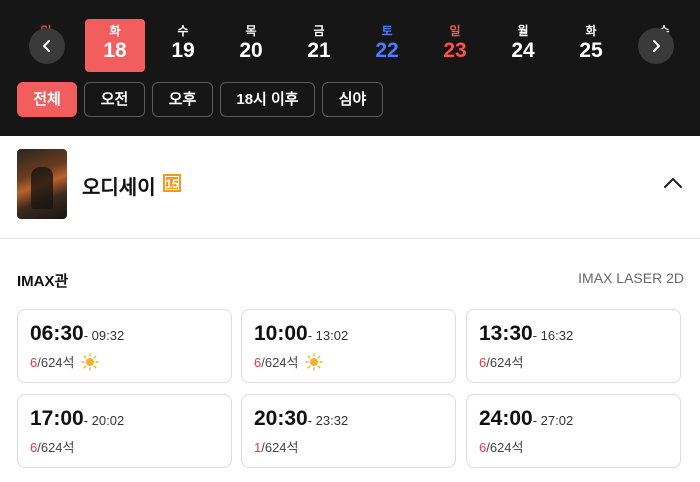  I want to click on date-cell-22: 토 22, so click(387, 45).